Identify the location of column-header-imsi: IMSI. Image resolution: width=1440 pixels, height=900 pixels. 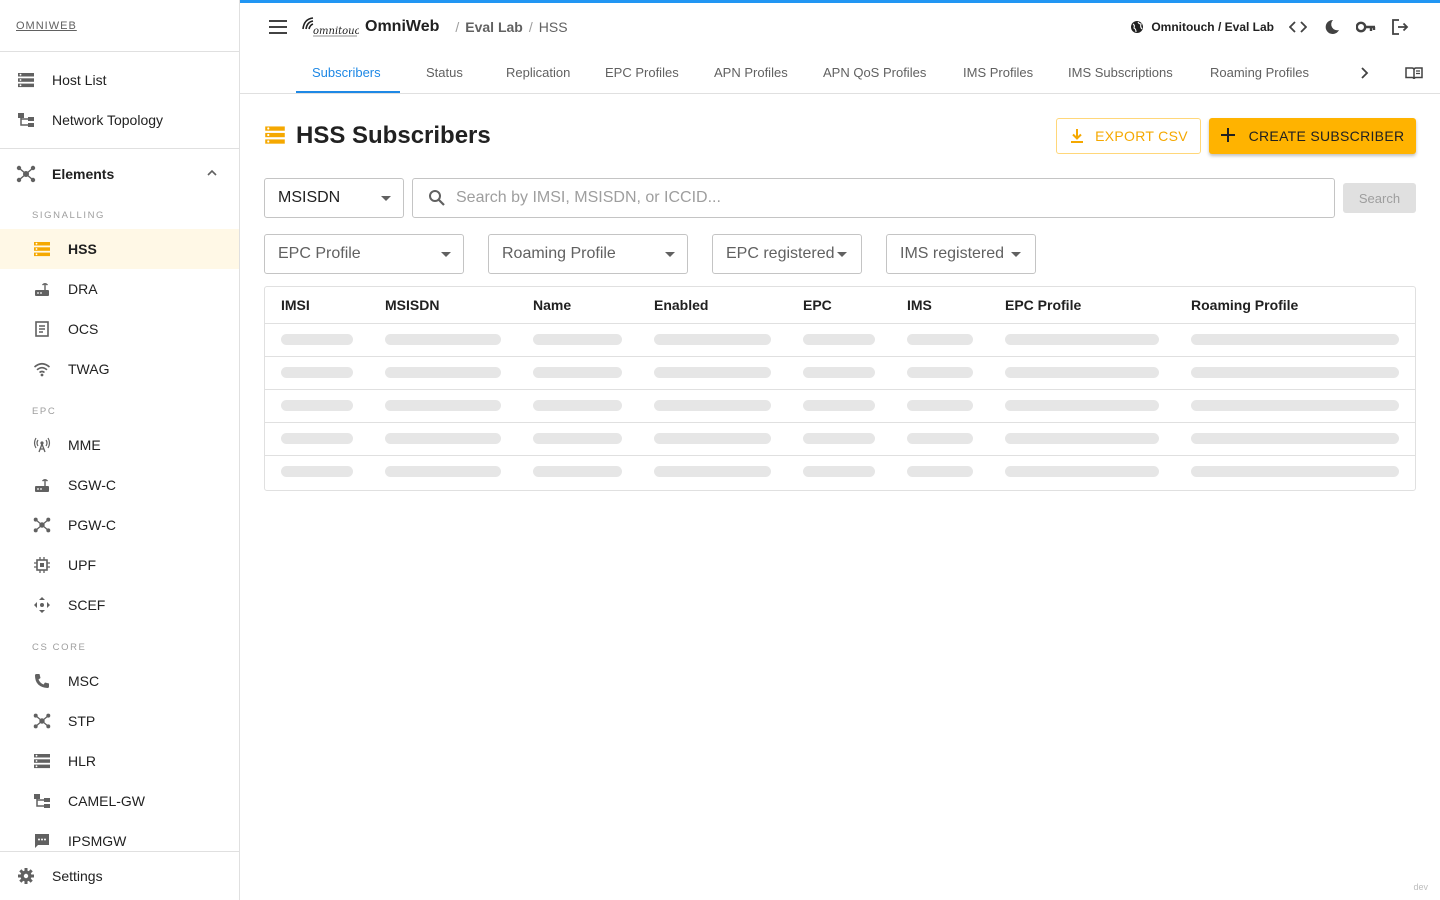
(317, 305).